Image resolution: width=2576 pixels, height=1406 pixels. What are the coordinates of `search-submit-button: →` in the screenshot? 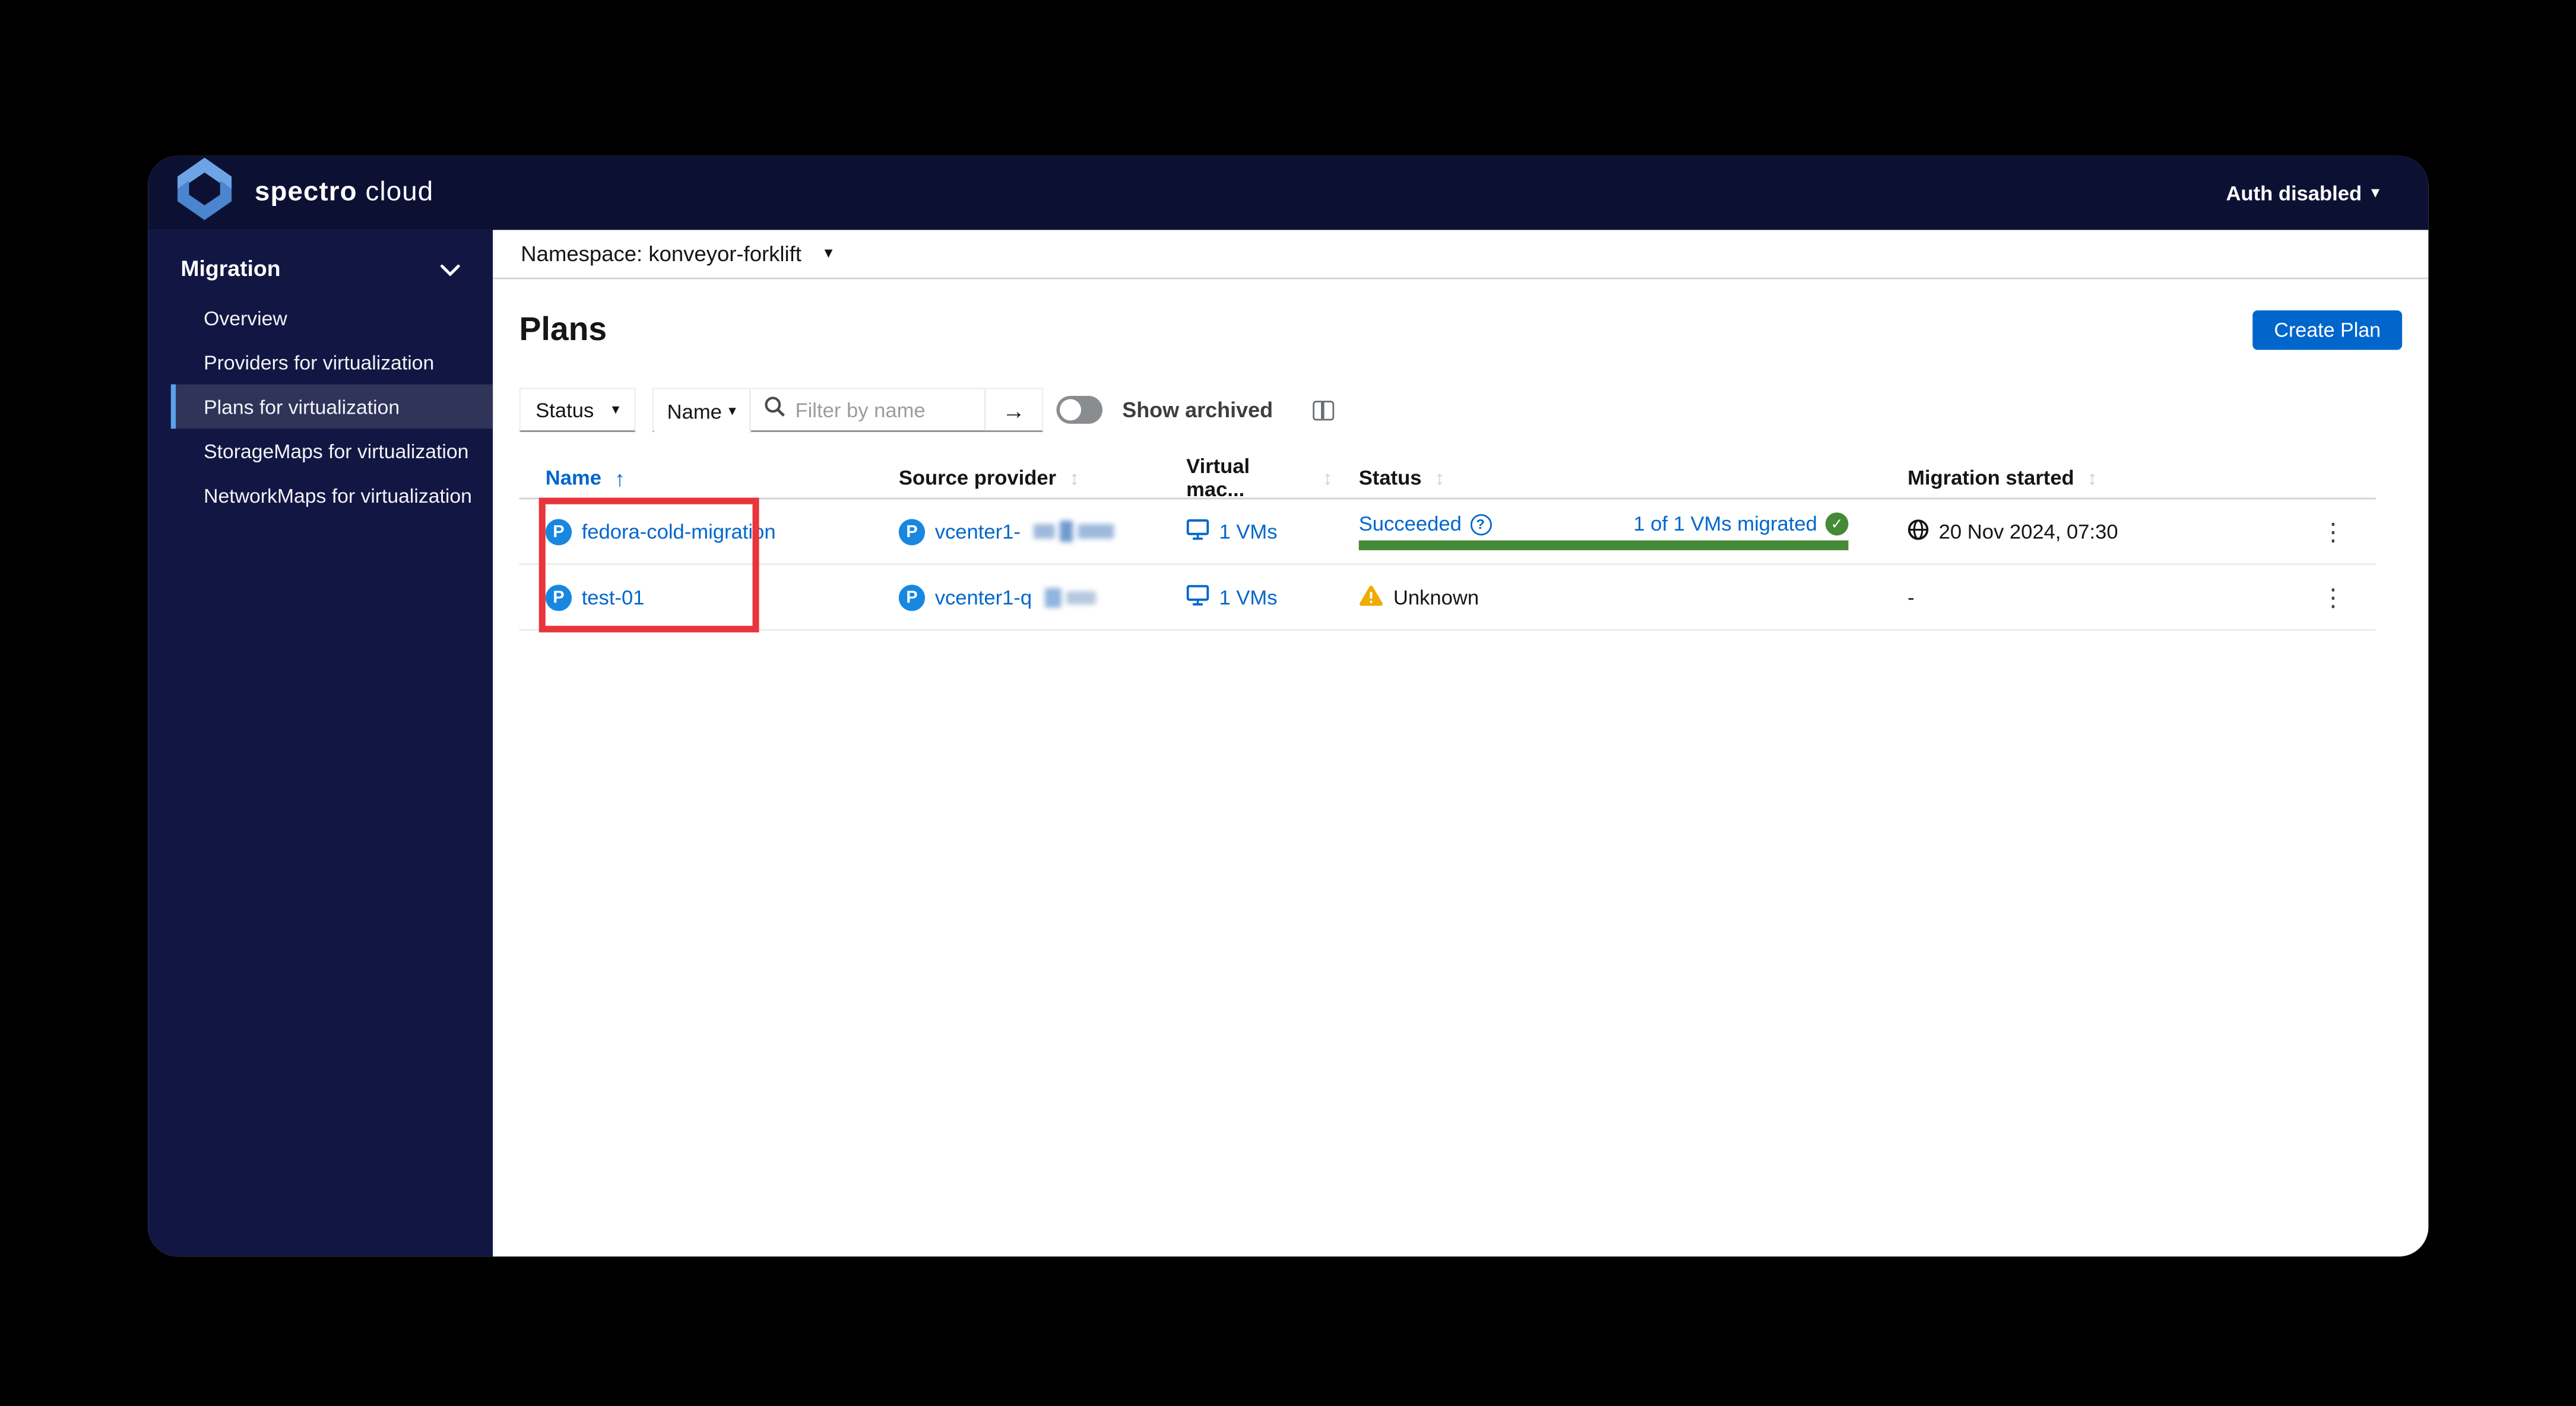 It's located at (1013, 410).